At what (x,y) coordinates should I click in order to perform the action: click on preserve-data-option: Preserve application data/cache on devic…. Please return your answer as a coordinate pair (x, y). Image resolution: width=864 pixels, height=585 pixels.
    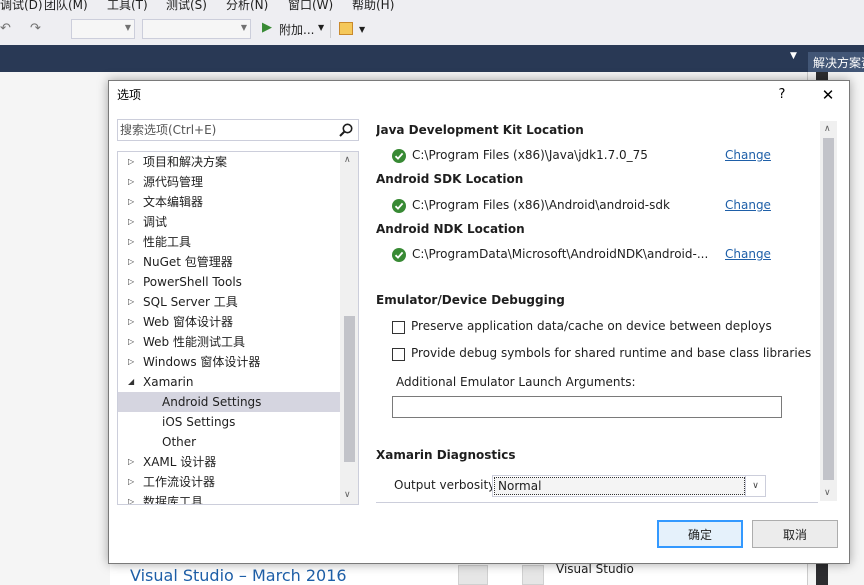
    Looking at the image, I should click on (606, 328).